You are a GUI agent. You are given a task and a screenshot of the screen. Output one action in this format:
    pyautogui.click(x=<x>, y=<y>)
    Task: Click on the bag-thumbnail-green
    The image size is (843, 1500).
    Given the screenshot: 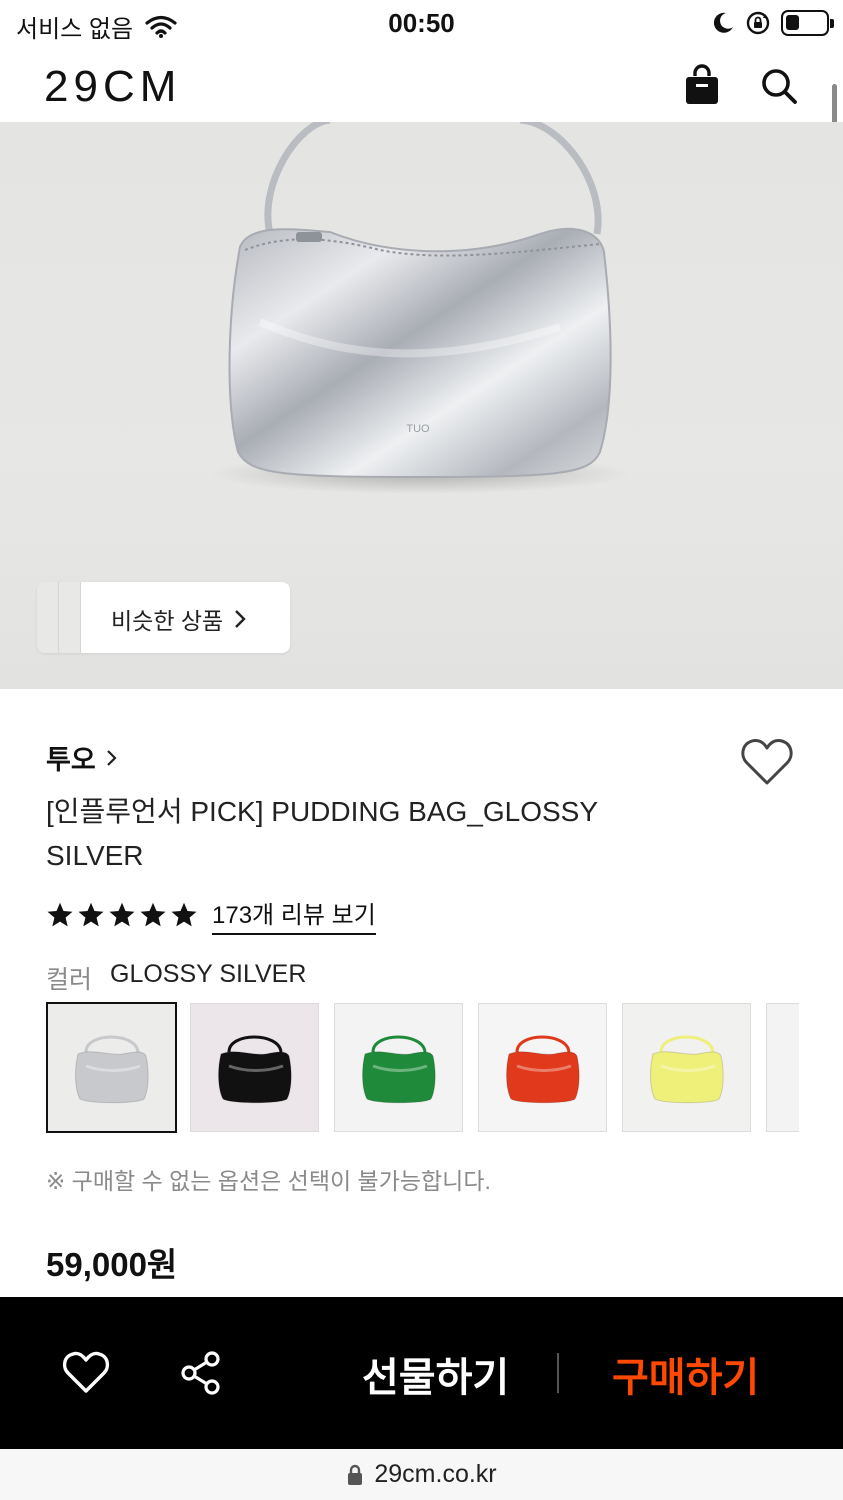 What is the action you would take?
    pyautogui.click(x=399, y=1069)
    